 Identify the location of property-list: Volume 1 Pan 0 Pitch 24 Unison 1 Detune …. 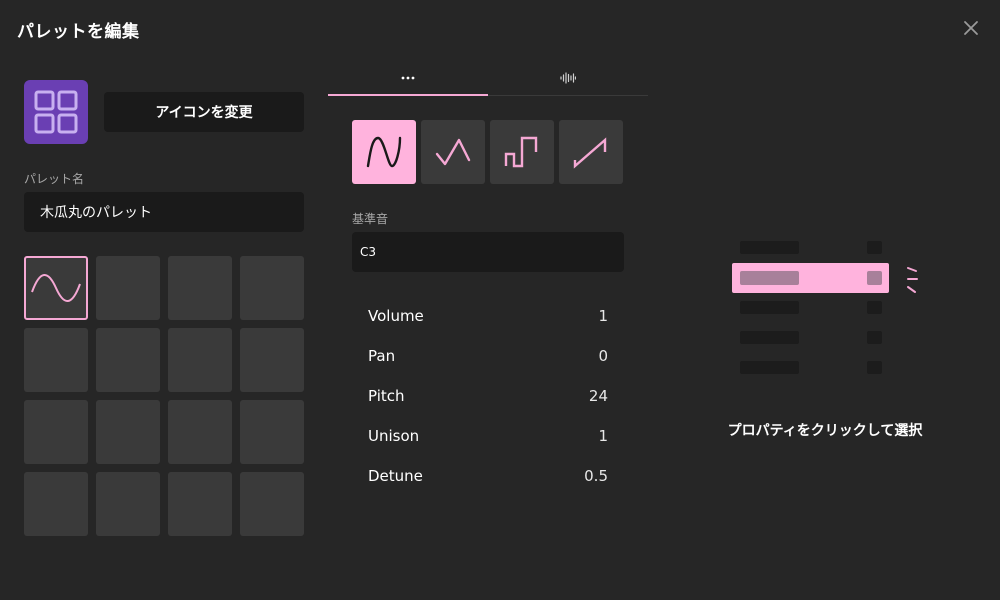
(488, 396).